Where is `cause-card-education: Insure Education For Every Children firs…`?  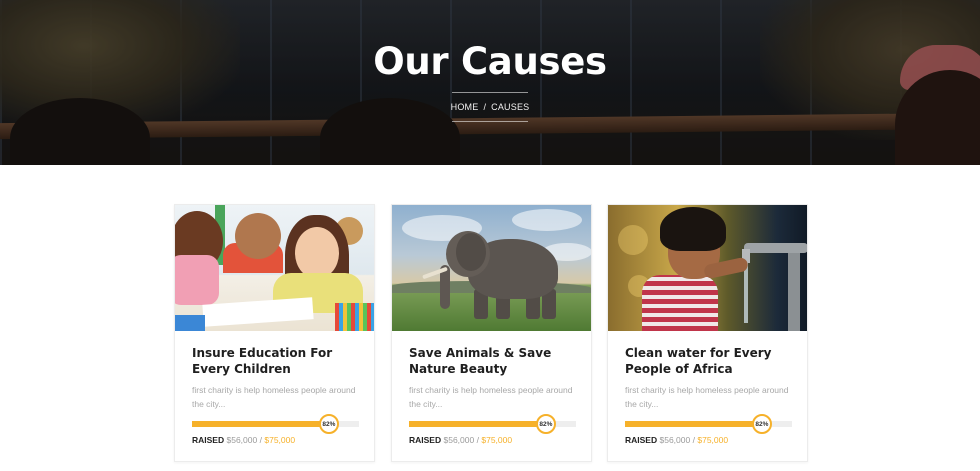 cause-card-education: Insure Education For Every Children firs… is located at coordinates (274, 333).